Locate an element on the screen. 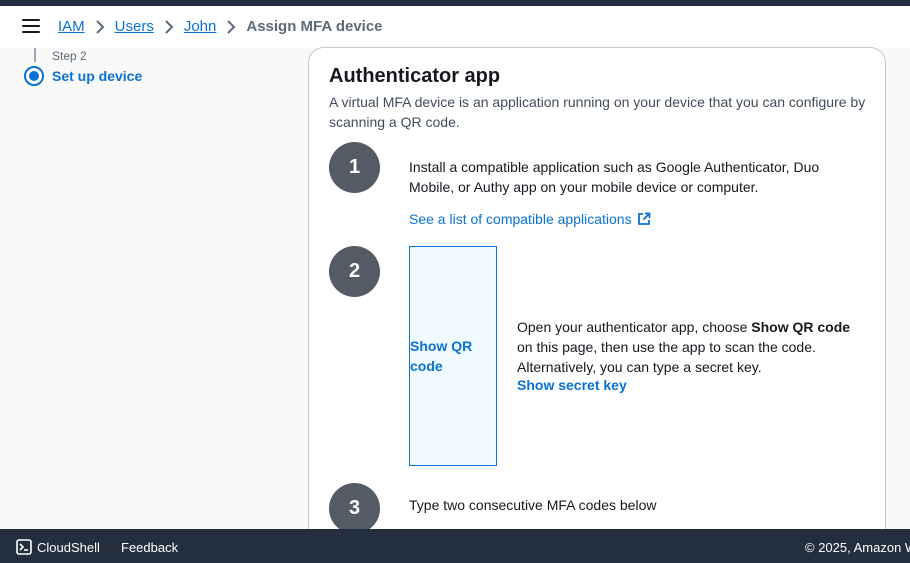 This screenshot has height=563, width=910. page-header: IAM Users John Assign MFA device is located at coordinates (455, 27).